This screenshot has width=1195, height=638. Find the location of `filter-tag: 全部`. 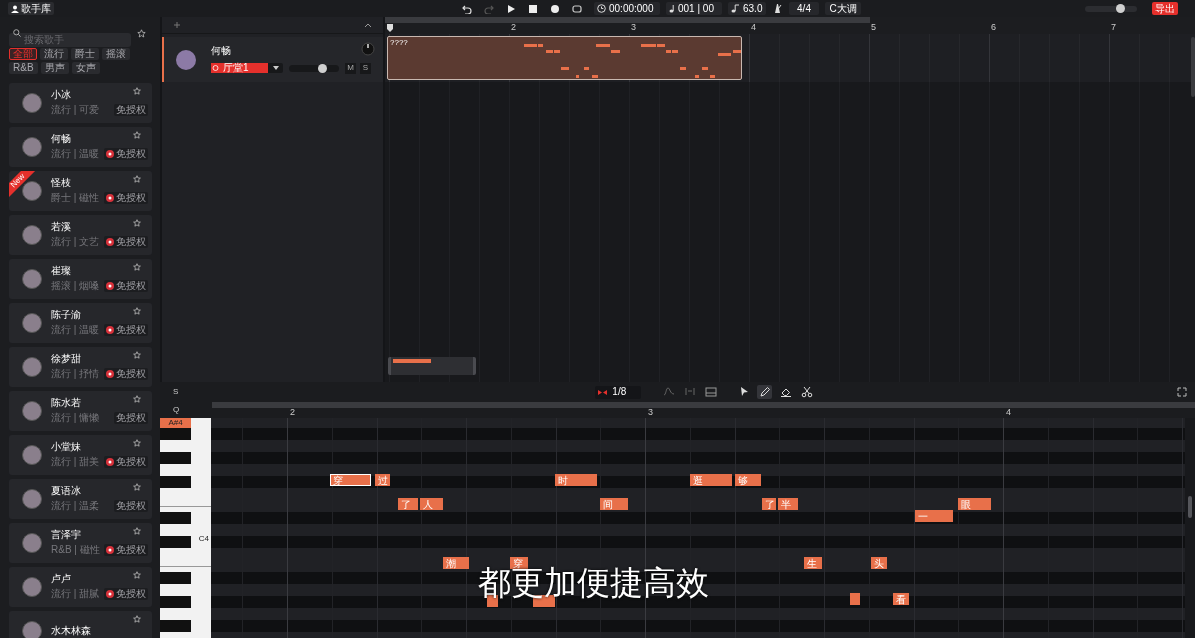

filter-tag: 全部 is located at coordinates (23, 54).